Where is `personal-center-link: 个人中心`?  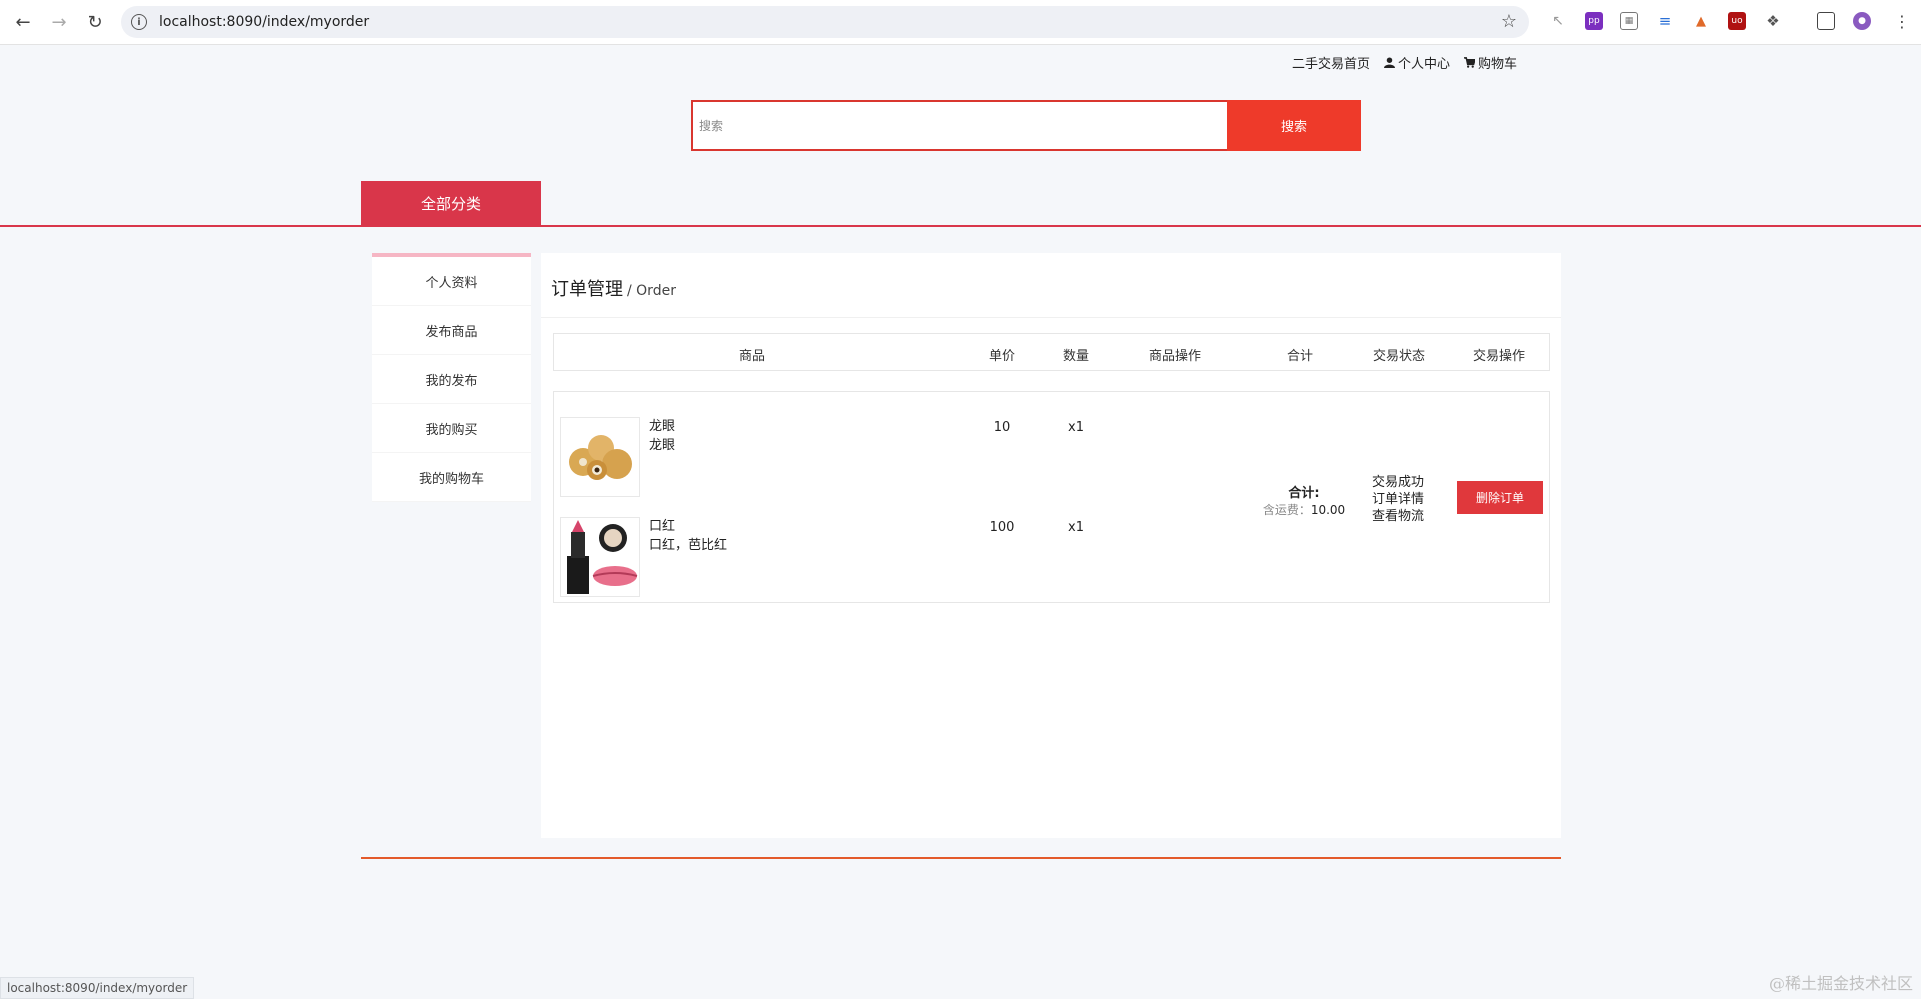
personal-center-link: 个人中心 is located at coordinates (1417, 62).